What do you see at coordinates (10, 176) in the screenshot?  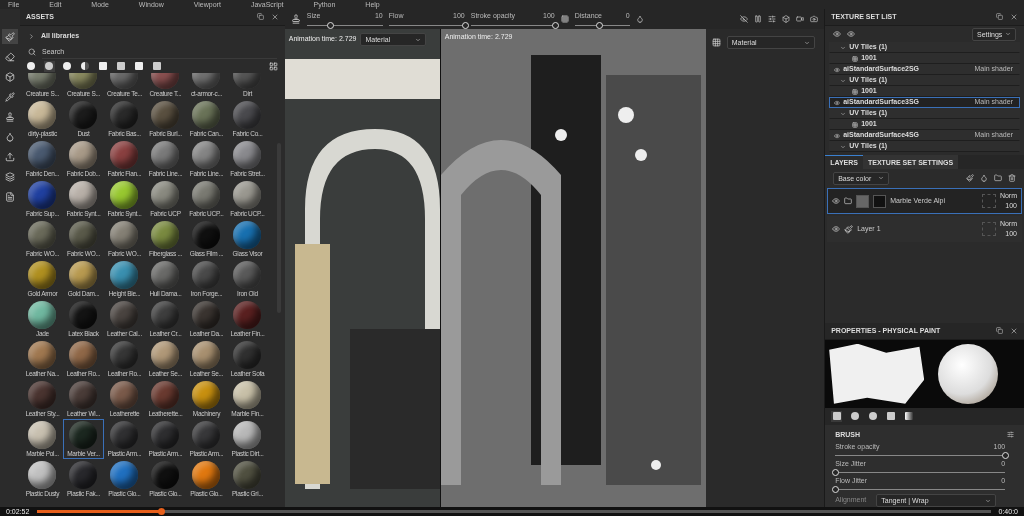 I see `layers-icon` at bounding box center [10, 176].